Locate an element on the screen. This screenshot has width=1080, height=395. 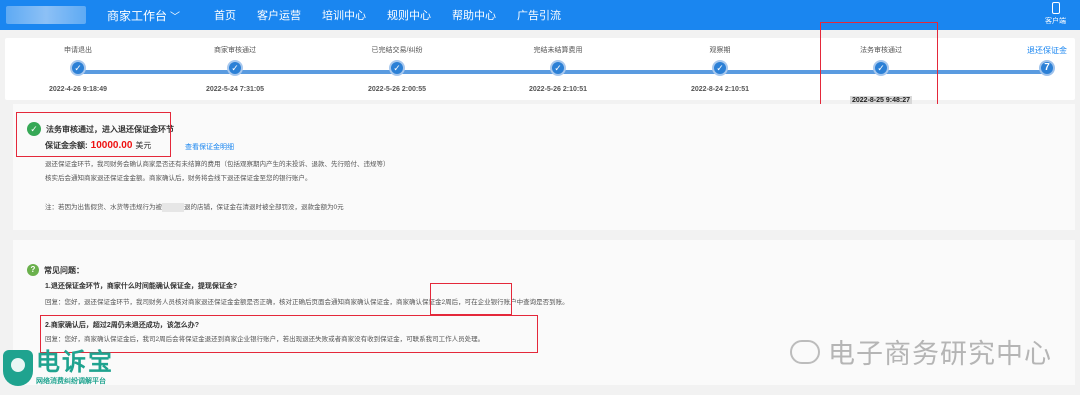
nav-link-ads: 广告引流 is located at coordinates (539, 15).